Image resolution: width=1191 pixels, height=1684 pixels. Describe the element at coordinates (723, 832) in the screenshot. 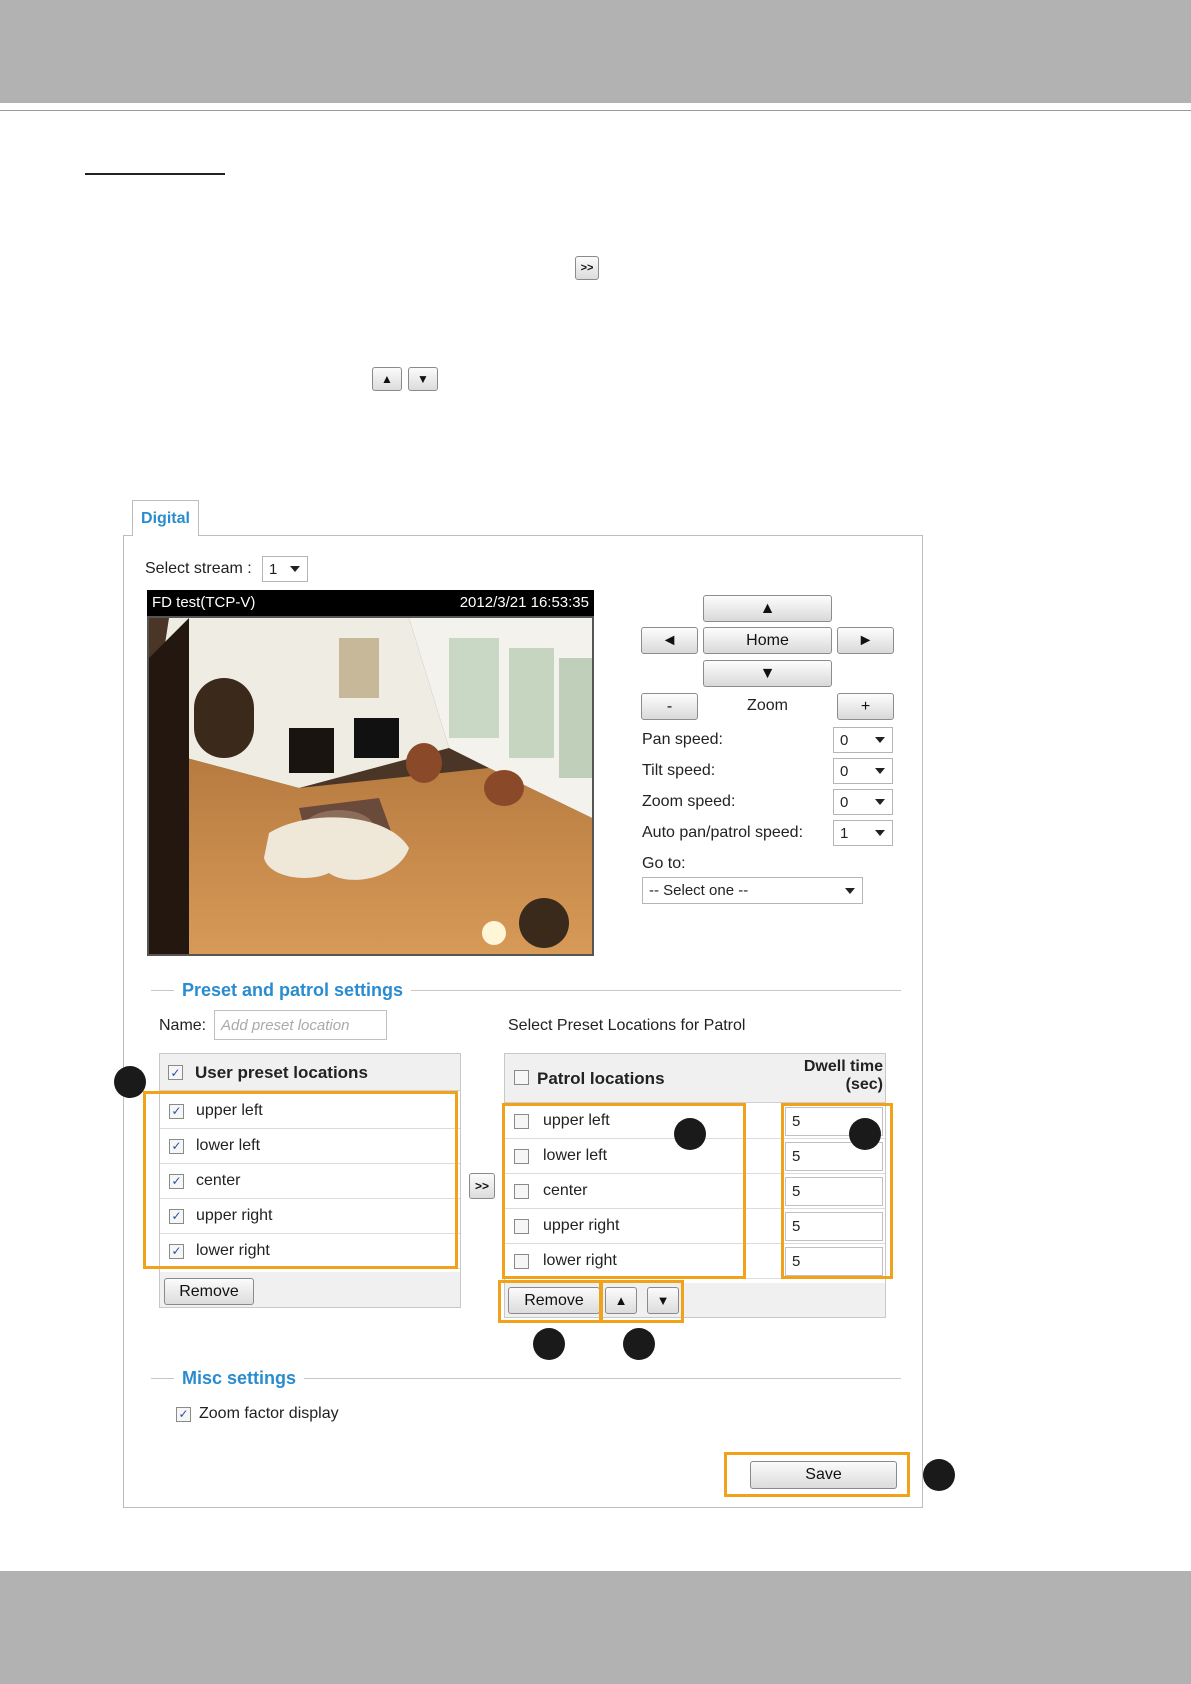

I see `patrol-speed-label: Auto pan/patrol speed:` at that location.